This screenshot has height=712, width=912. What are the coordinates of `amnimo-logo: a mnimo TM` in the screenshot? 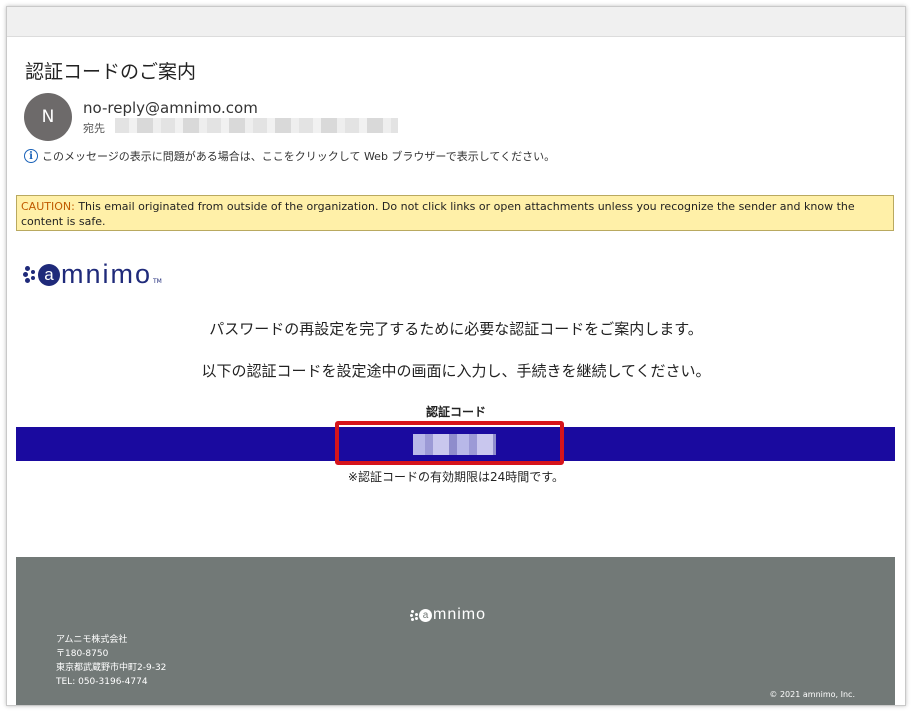 It's located at (92, 274).